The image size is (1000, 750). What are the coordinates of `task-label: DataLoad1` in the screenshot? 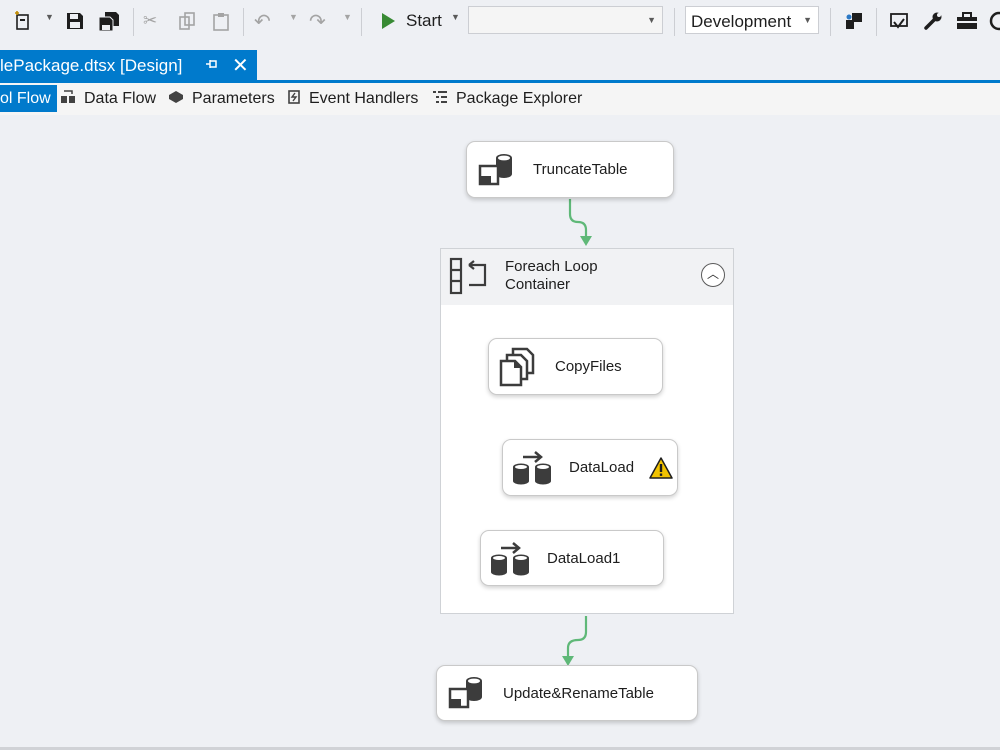 It's located at (584, 558).